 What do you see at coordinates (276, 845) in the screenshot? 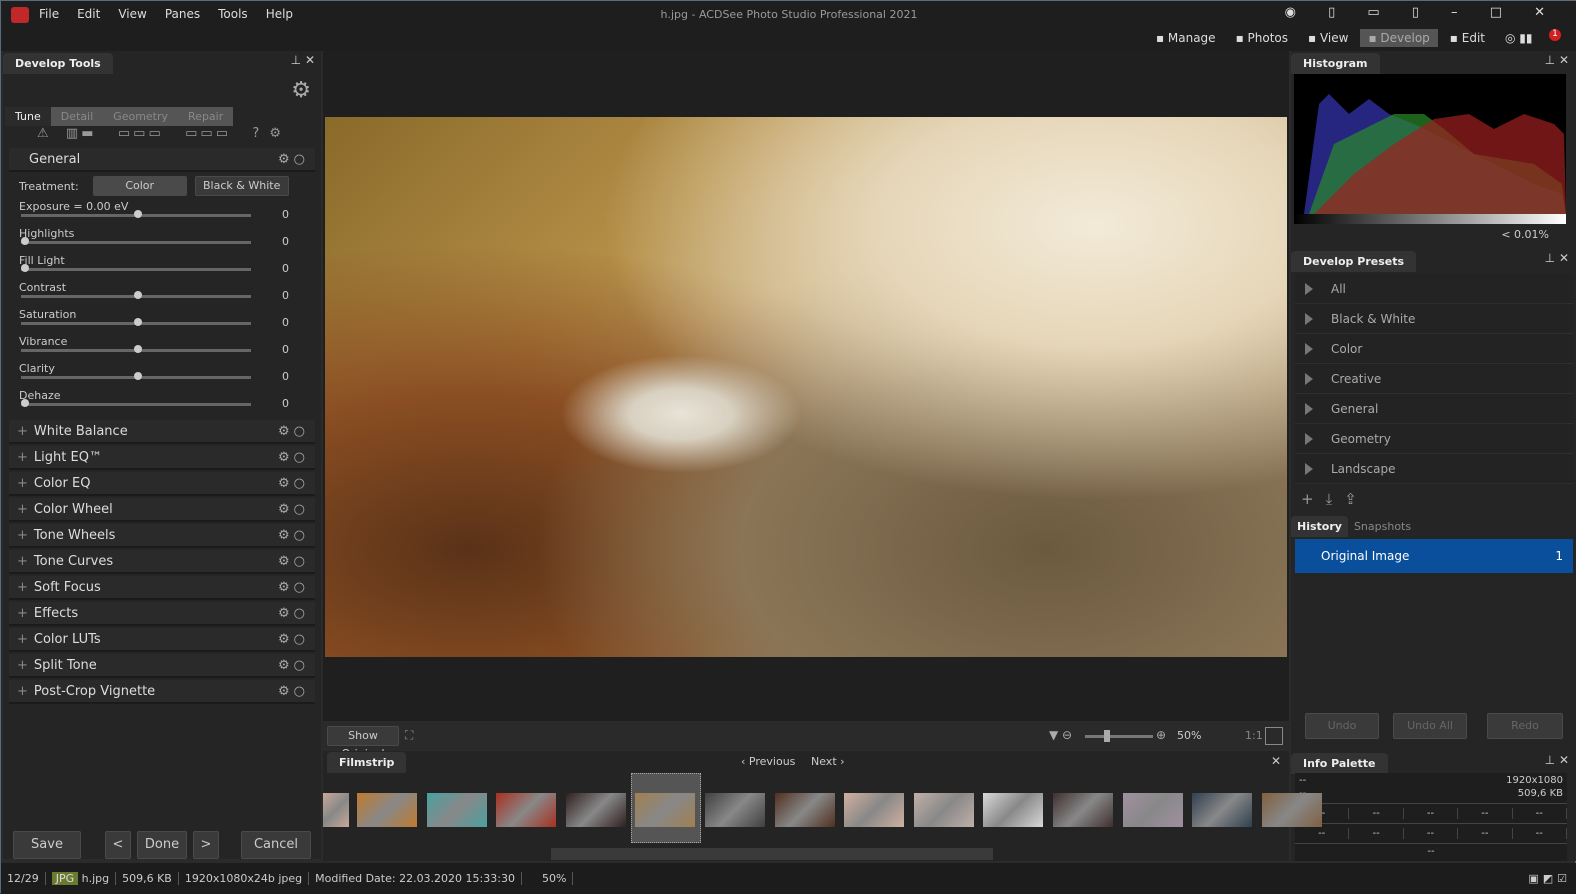
I see `cancel-button: Cancel` at bounding box center [276, 845].